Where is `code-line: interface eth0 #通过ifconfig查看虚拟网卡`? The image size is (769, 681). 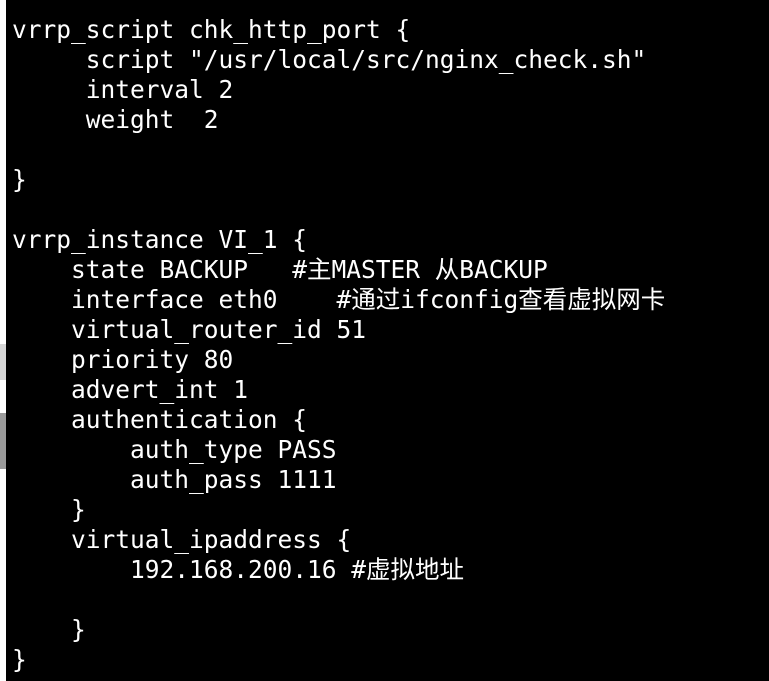 code-line: interface eth0 #通过ifconfig查看虚拟网卡 is located at coordinates (339, 299).